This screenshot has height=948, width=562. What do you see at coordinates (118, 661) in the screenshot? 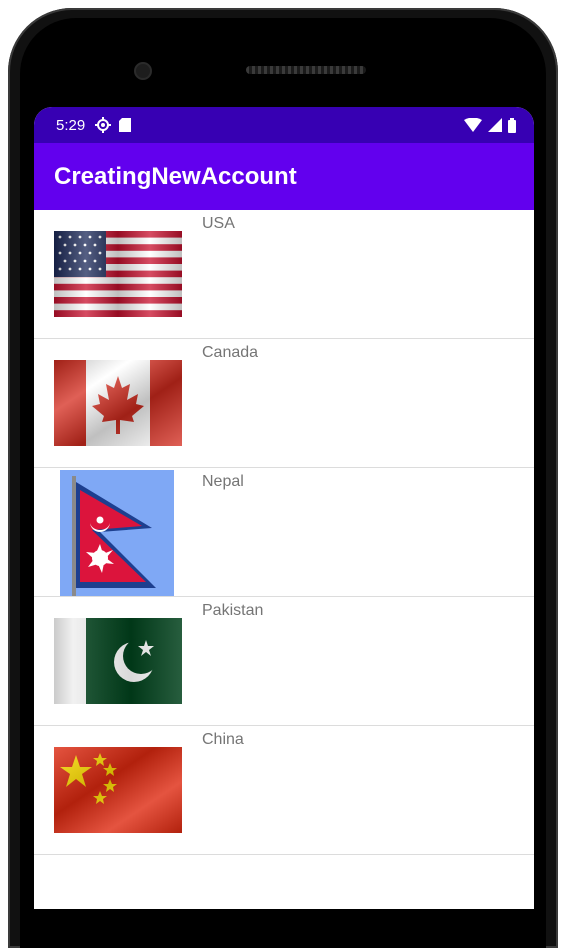
I see `pakistan-flag-icon` at bounding box center [118, 661].